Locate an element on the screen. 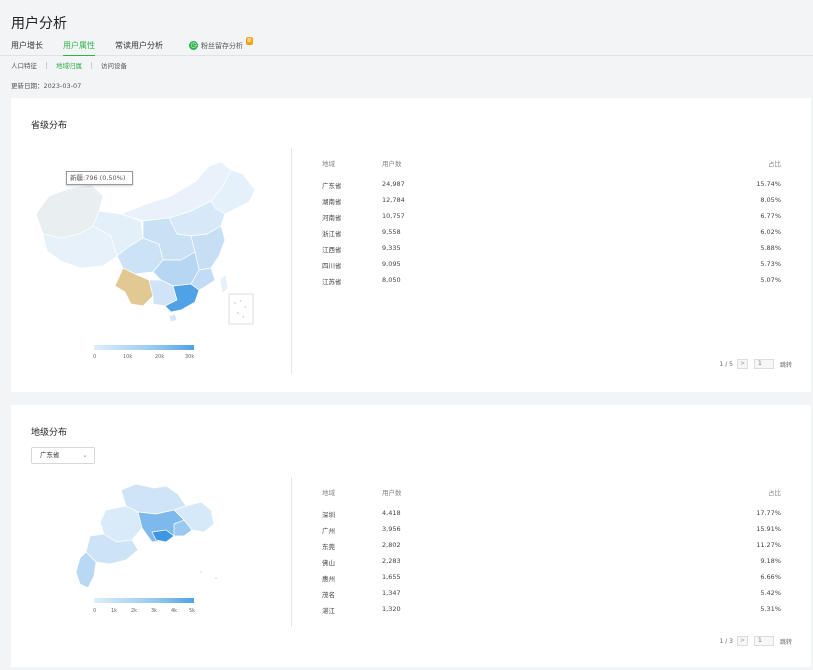  city-card-title: 地级分布 is located at coordinates (49, 433).